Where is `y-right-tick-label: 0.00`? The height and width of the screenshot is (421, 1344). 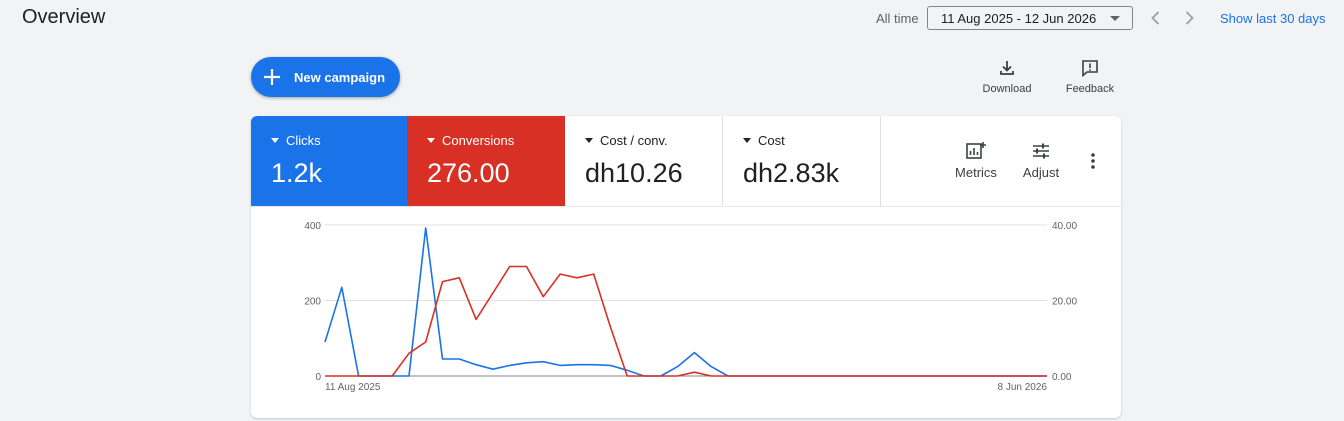 y-right-tick-label: 0.00 is located at coordinates (1062, 377).